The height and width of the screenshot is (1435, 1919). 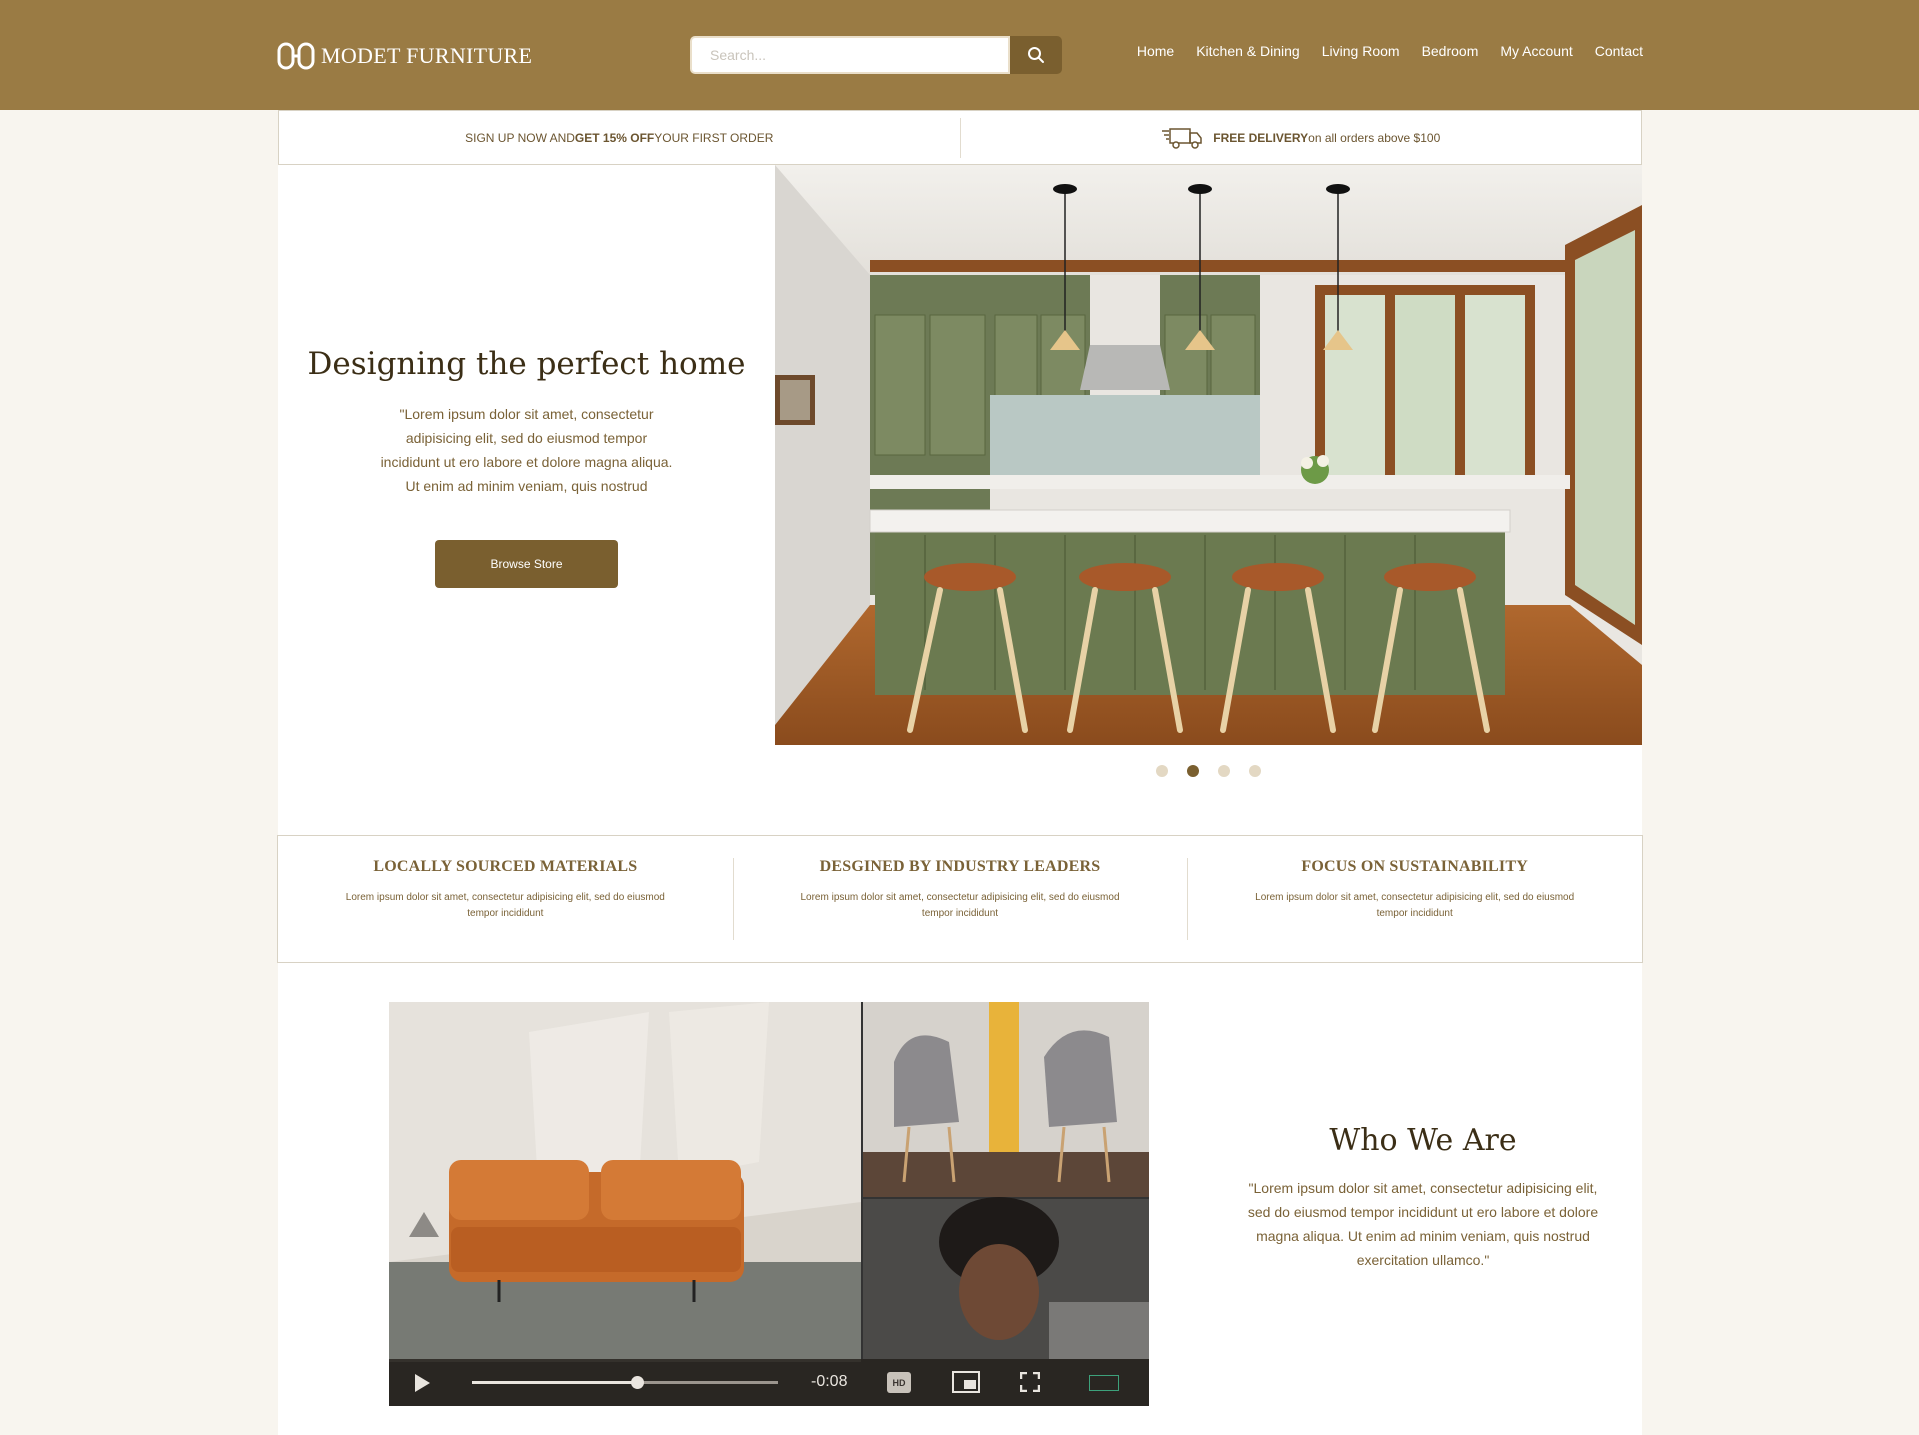 I want to click on brand-name: MODET FURNITURE, so click(x=427, y=55).